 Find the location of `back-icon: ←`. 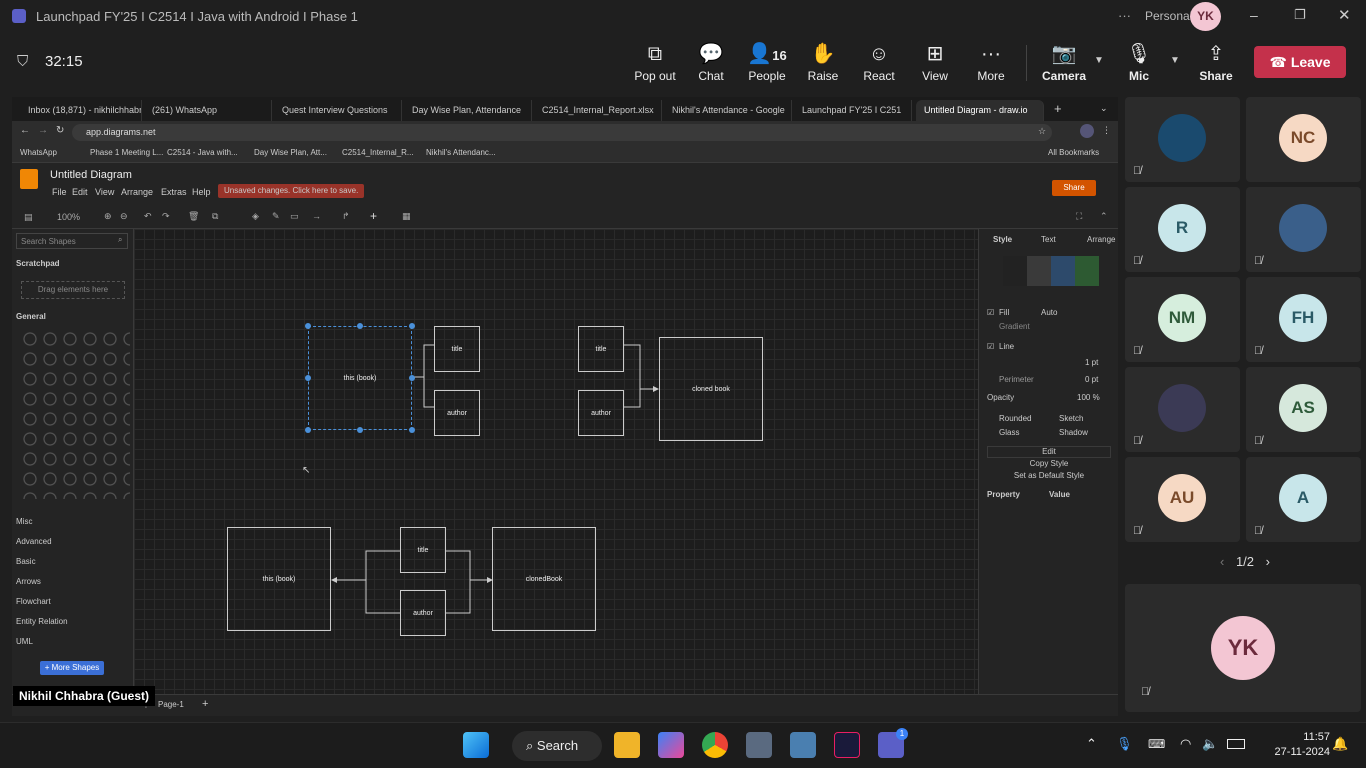

back-icon: ← is located at coordinates (25, 130).